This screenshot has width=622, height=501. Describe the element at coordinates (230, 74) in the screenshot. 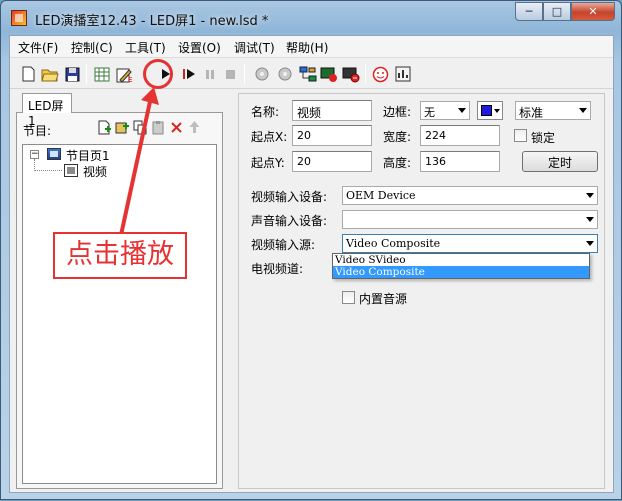

I see `stop-icon` at that location.